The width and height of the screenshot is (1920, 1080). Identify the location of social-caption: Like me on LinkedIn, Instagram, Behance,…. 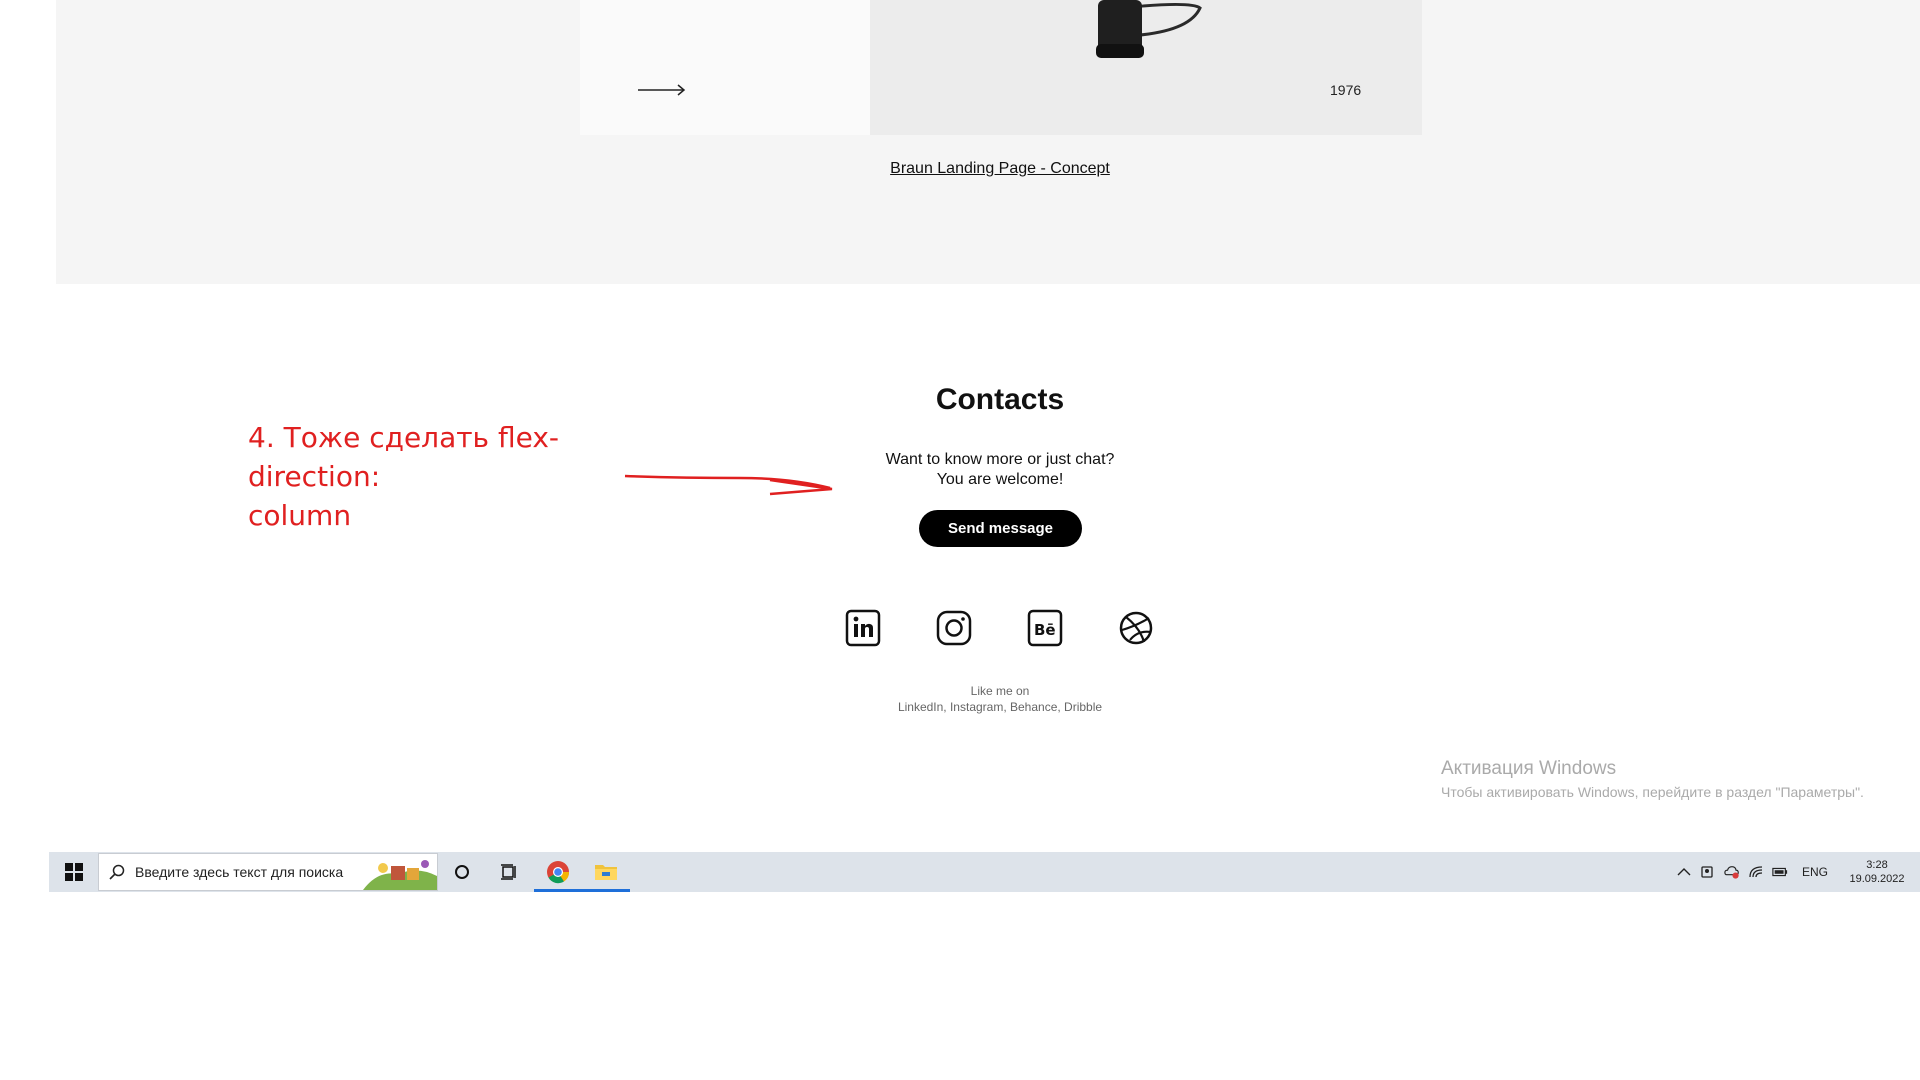
(1000, 699).